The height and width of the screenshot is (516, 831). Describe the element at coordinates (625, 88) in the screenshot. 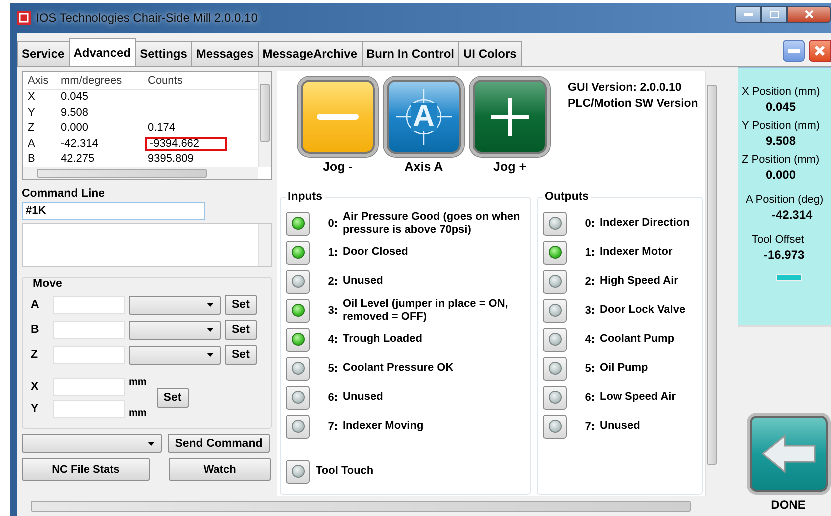

I see `version-text: GUI Version: 2.0.0.10` at that location.